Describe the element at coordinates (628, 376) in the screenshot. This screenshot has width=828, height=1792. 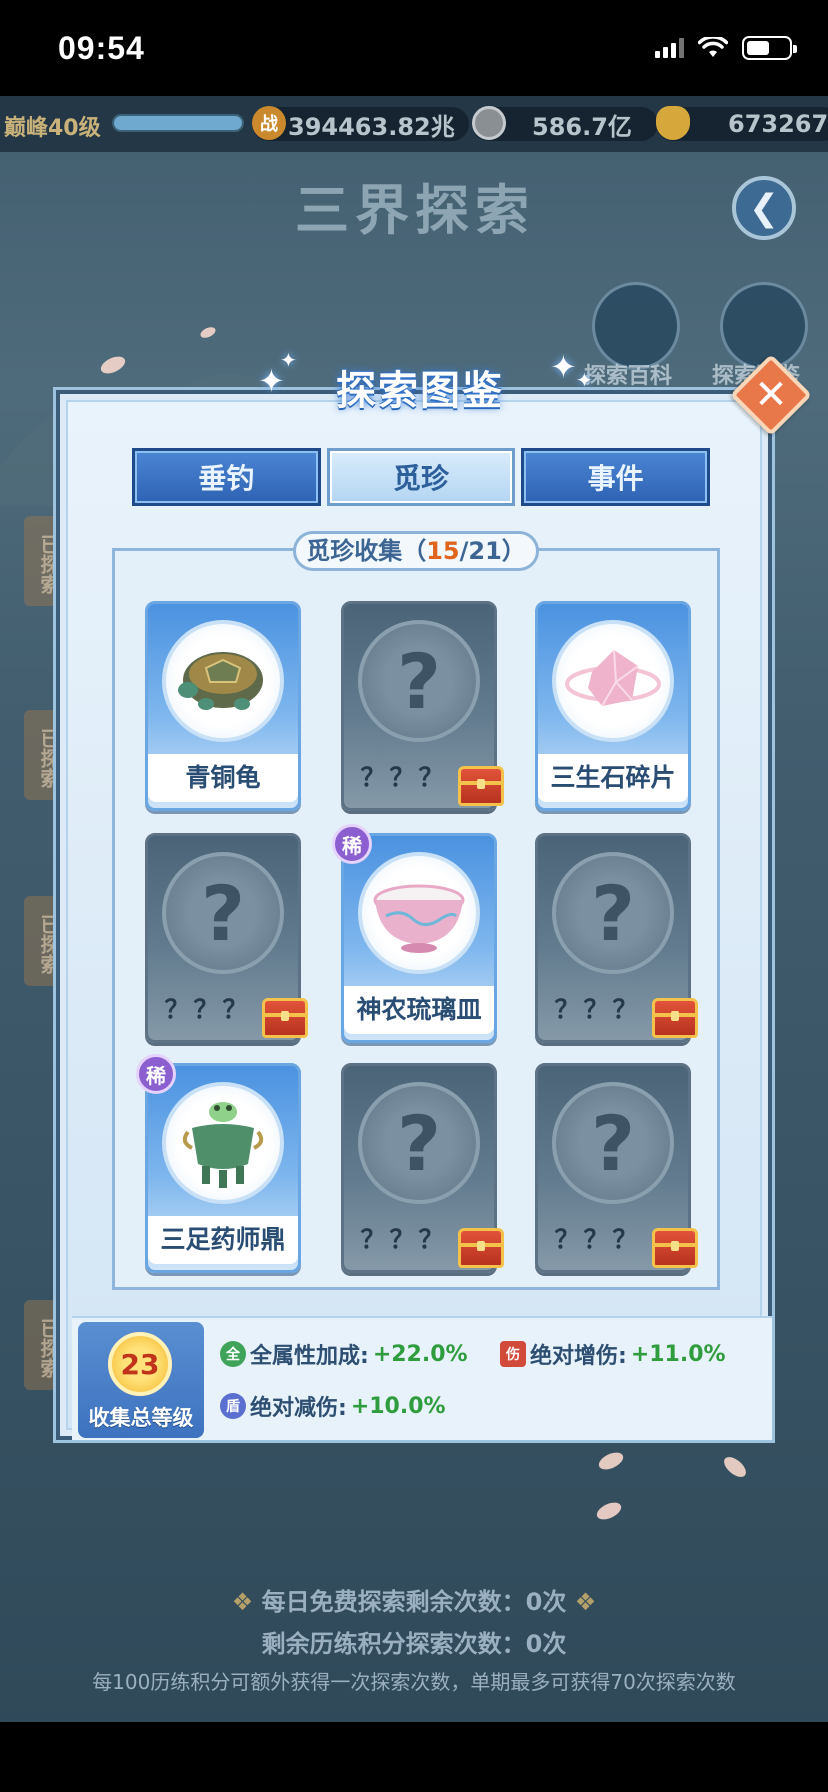
I see `encyclopedia-label: 探索百科` at that location.